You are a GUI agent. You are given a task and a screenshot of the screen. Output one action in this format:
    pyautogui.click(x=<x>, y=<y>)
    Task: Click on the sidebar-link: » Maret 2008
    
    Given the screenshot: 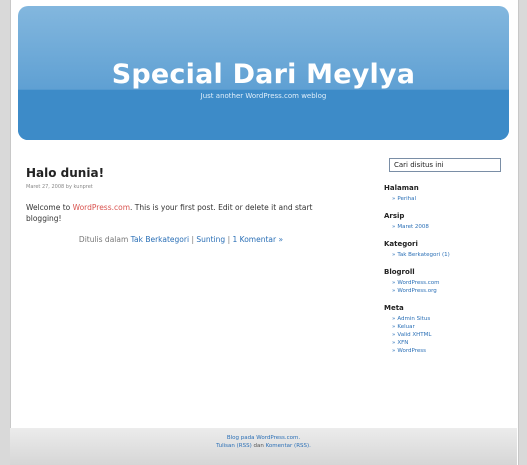 What is the action you would take?
    pyautogui.click(x=453, y=227)
    